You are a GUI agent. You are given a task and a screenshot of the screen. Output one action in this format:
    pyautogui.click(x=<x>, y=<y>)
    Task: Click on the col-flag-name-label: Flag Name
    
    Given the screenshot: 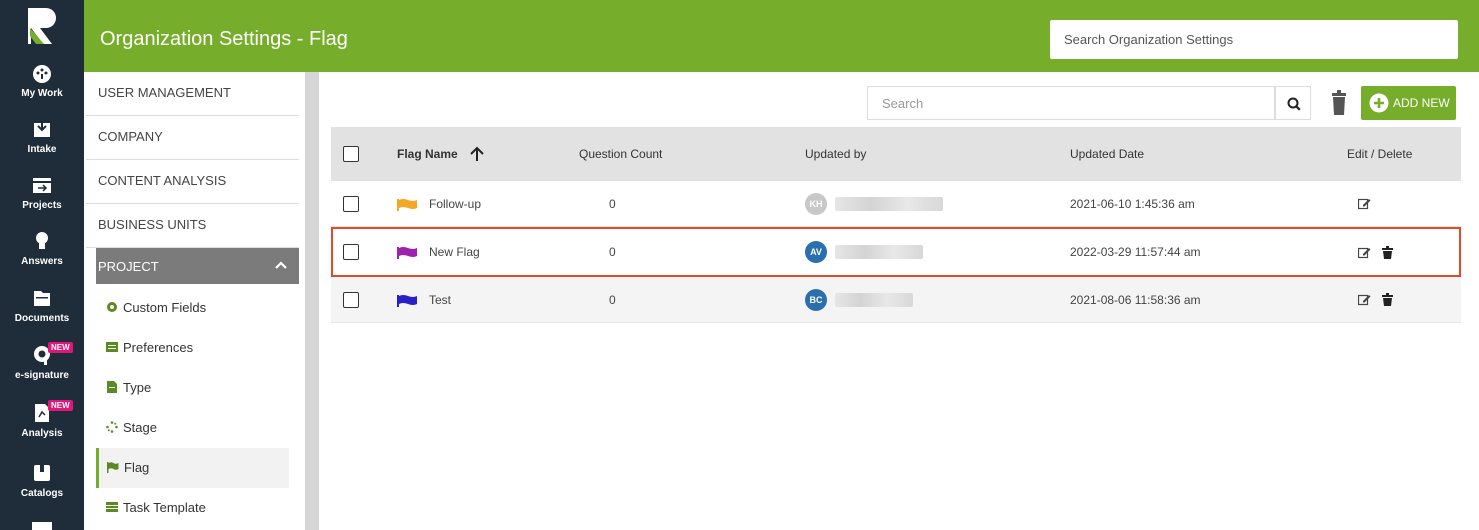 What is the action you would take?
    pyautogui.click(x=427, y=154)
    